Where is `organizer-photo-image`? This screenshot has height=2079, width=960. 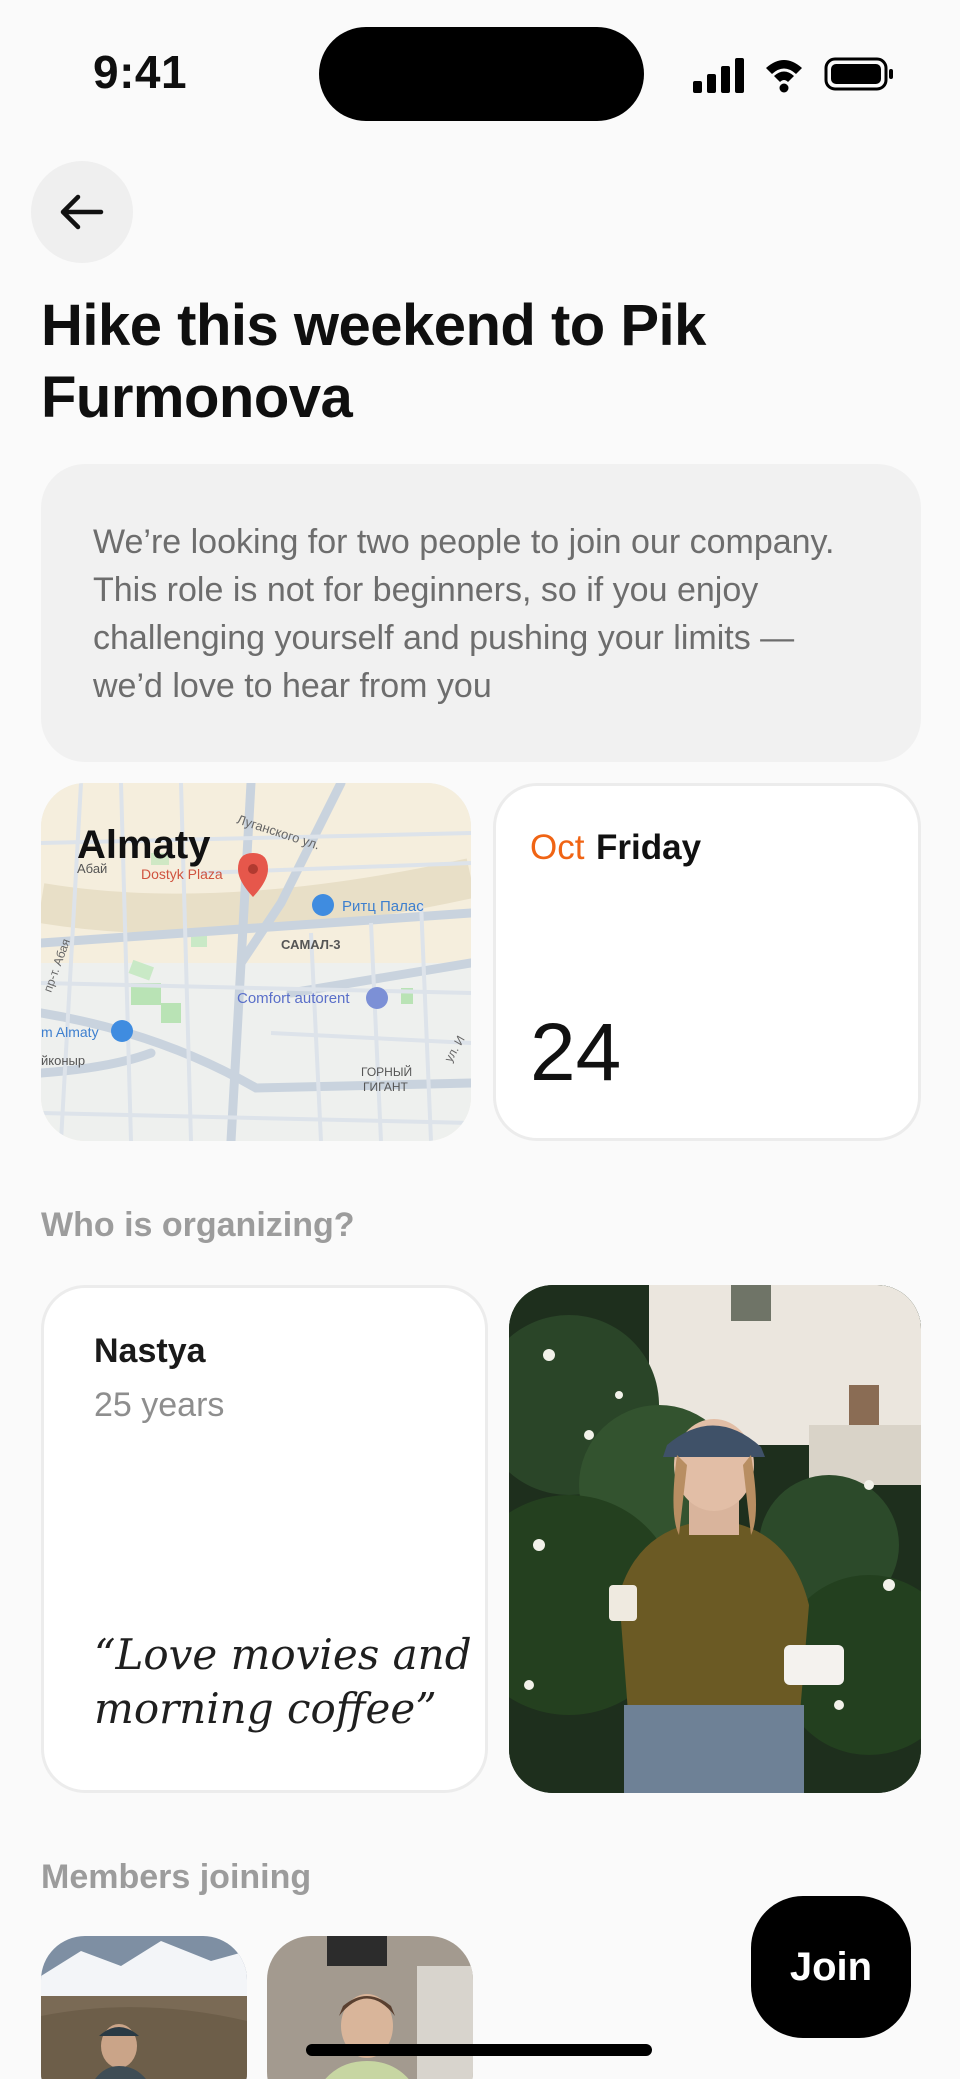 organizer-photo-image is located at coordinates (715, 1539).